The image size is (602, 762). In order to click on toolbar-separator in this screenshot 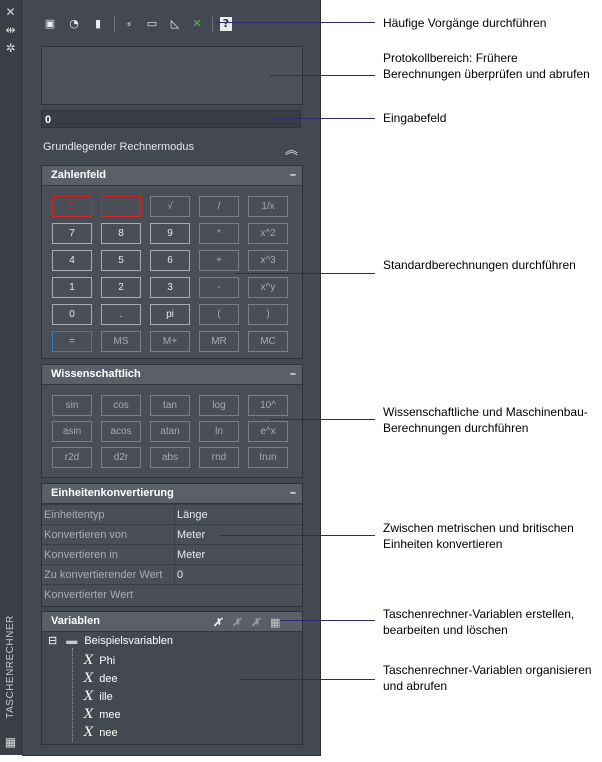, I will do `click(114, 24)`.